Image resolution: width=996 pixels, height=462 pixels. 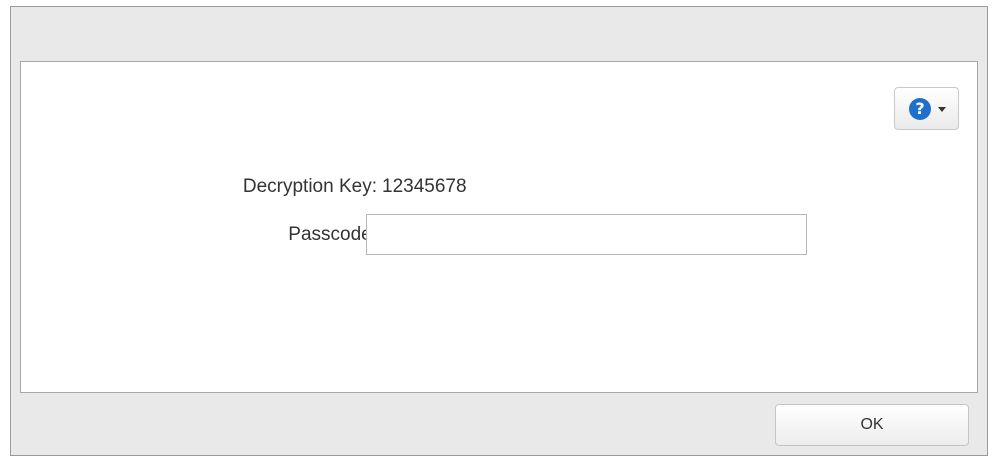 I want to click on passcode-row: Passcode:, so click(x=500, y=234).